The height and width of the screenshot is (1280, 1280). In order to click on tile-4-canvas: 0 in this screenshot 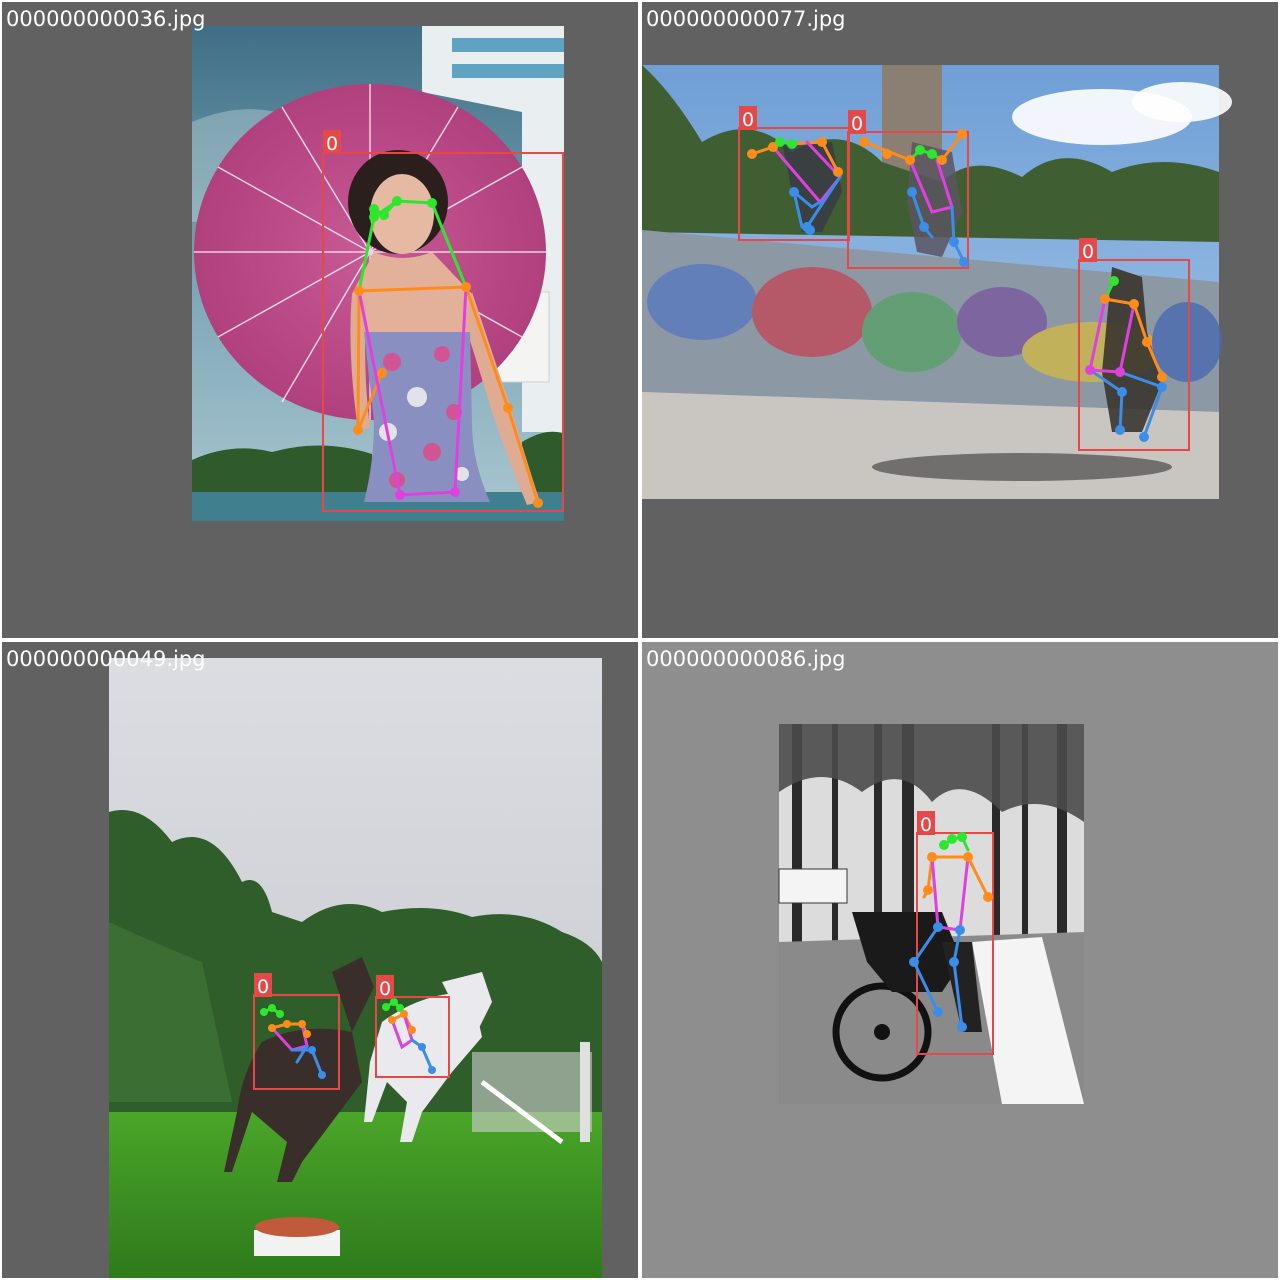, I will do `click(931, 914)`.